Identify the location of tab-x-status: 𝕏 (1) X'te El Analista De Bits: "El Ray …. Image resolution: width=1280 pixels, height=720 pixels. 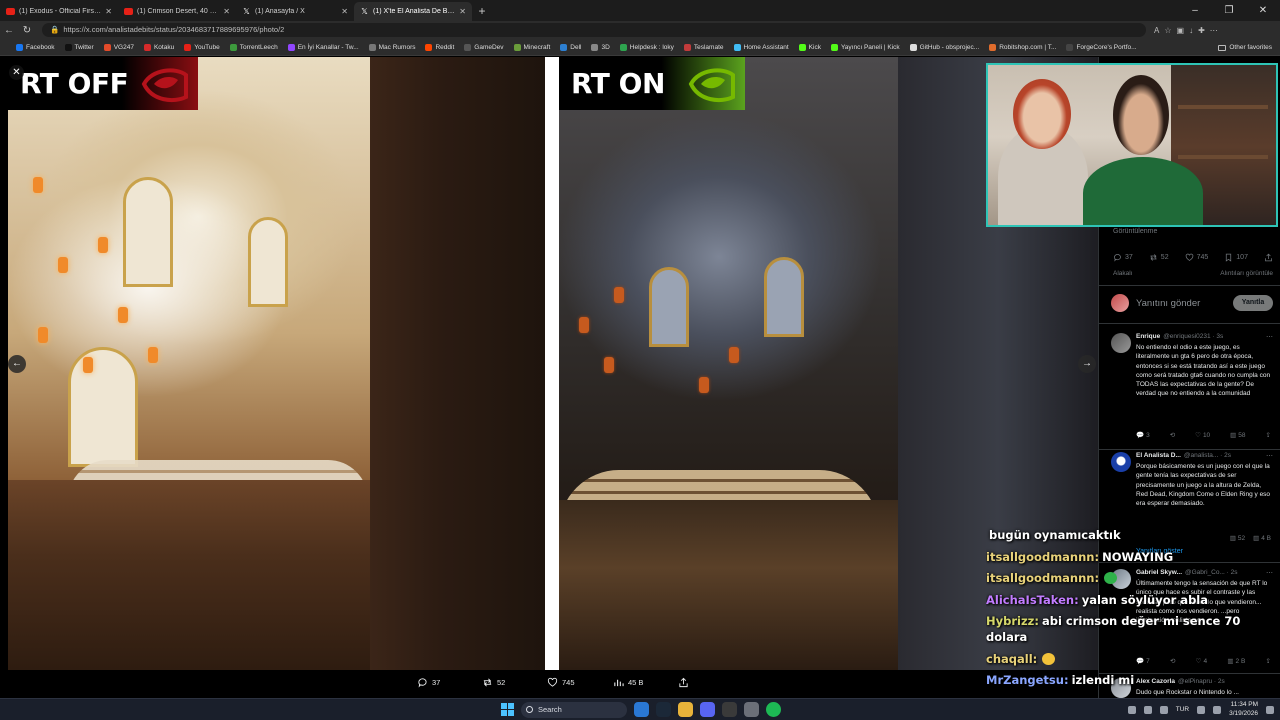
(413, 11).